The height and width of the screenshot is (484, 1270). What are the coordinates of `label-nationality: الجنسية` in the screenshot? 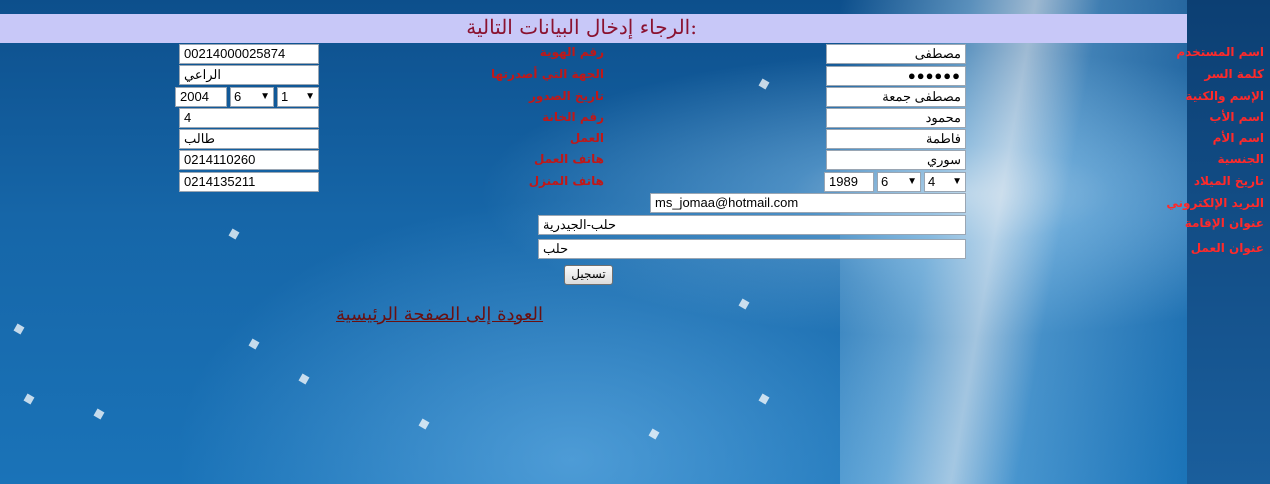 It's located at (1240, 159).